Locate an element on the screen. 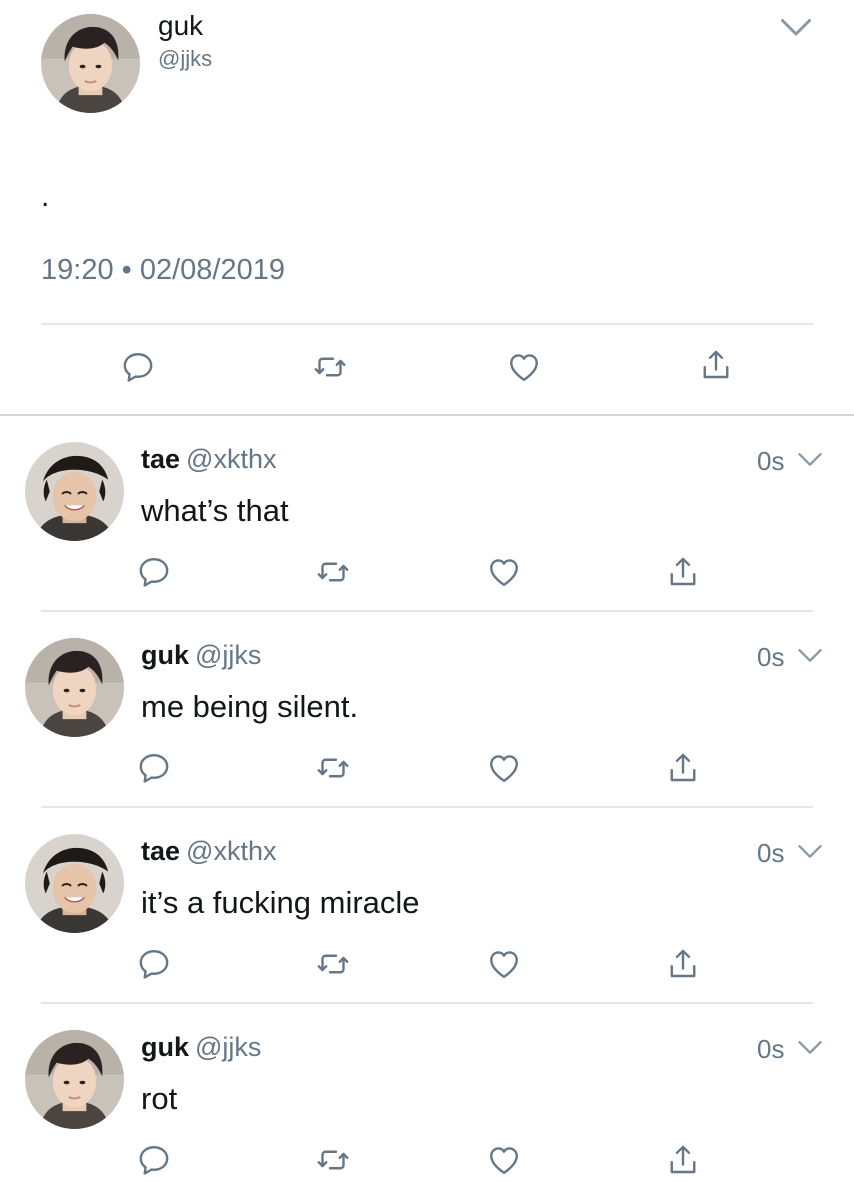  reply-text: rot is located at coordinates (159, 1098).